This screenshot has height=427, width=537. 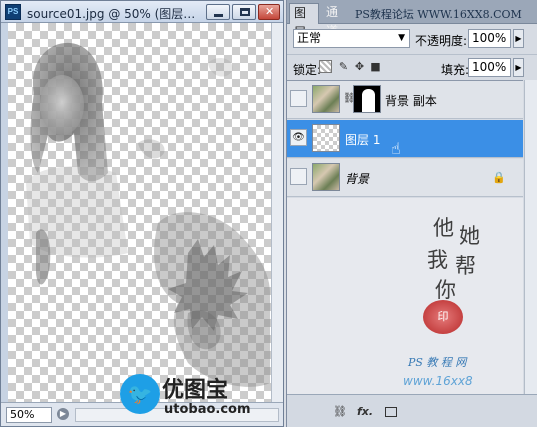 I want to click on lock-position-icon: ✥, so click(x=359, y=66).